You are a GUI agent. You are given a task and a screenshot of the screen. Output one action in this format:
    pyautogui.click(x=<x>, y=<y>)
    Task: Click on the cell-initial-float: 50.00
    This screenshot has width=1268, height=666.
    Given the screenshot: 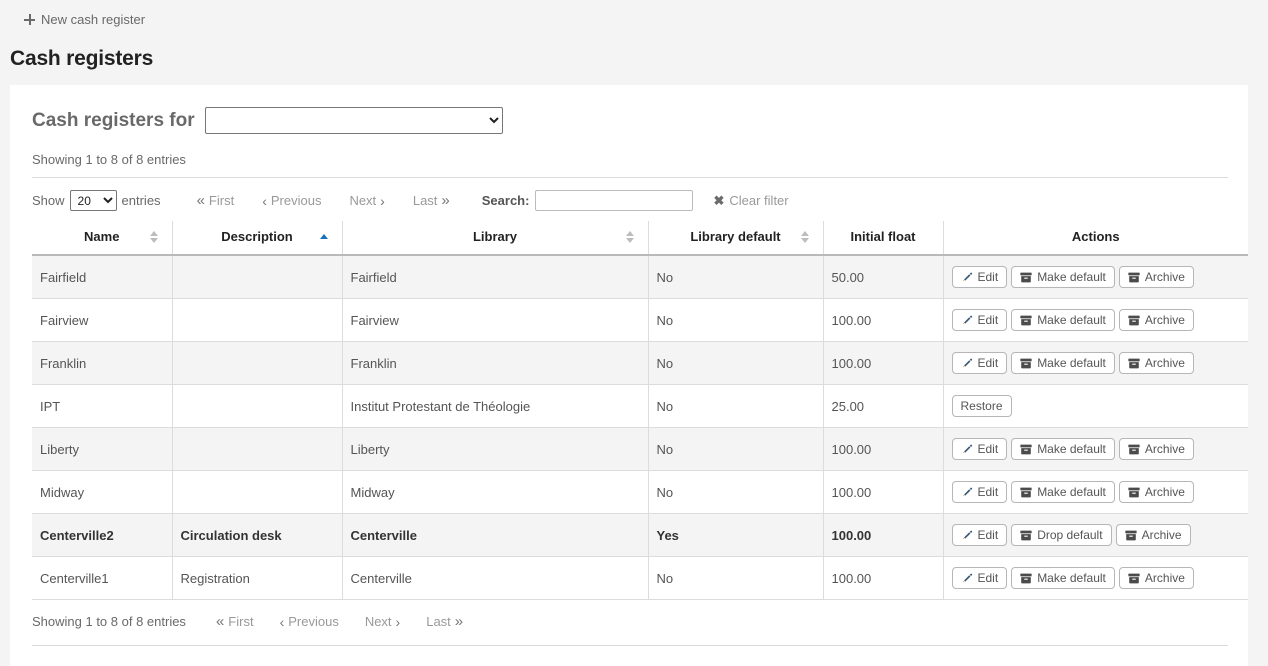 What is the action you would take?
    pyautogui.click(x=883, y=277)
    